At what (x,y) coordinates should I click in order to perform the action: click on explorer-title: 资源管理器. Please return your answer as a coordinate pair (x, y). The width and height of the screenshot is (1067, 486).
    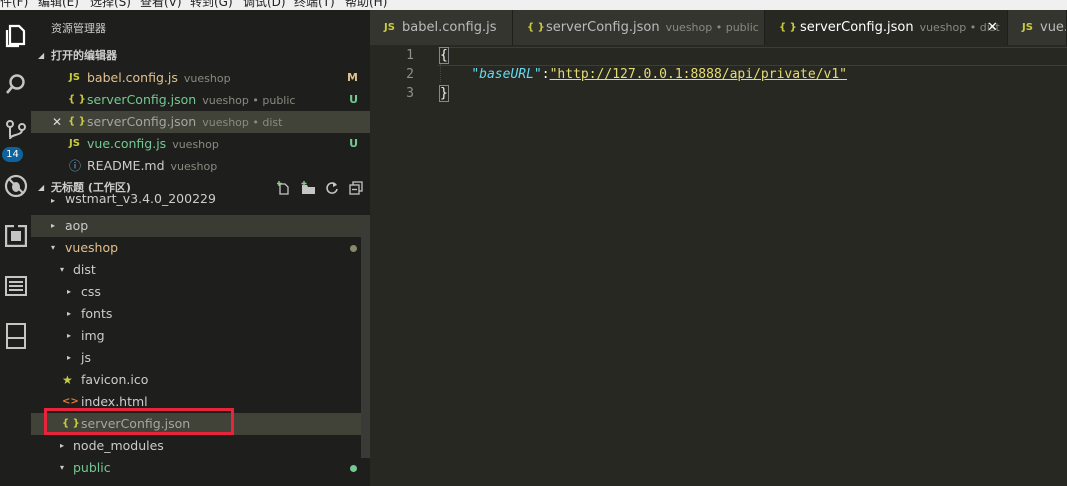
    Looking at the image, I should click on (78, 28).